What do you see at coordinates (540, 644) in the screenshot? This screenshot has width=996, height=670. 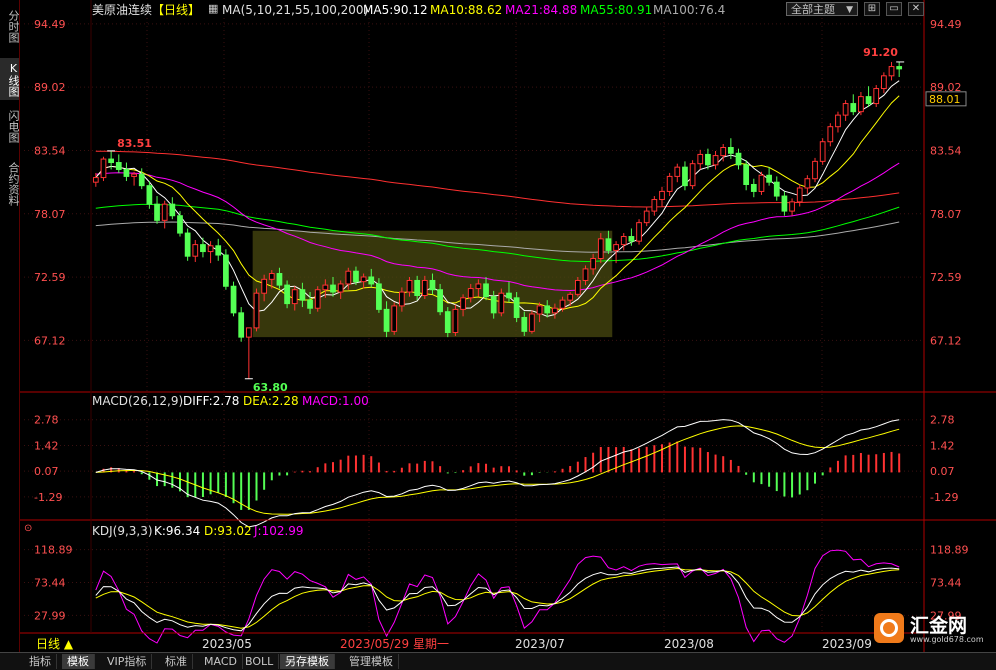 I see `time-label: 2023/07` at bounding box center [540, 644].